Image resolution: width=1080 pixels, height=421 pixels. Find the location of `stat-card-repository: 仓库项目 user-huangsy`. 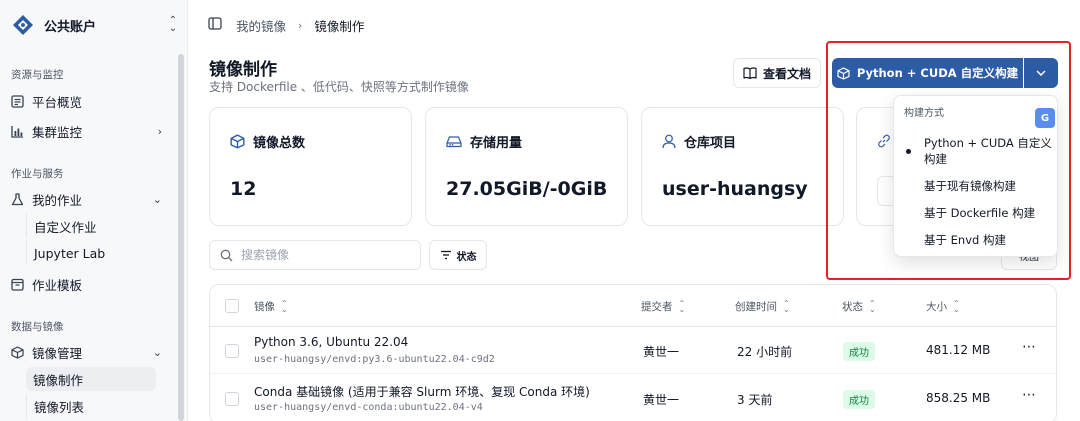

stat-card-repository: 仓库项目 user-huangsy is located at coordinates (742, 166).